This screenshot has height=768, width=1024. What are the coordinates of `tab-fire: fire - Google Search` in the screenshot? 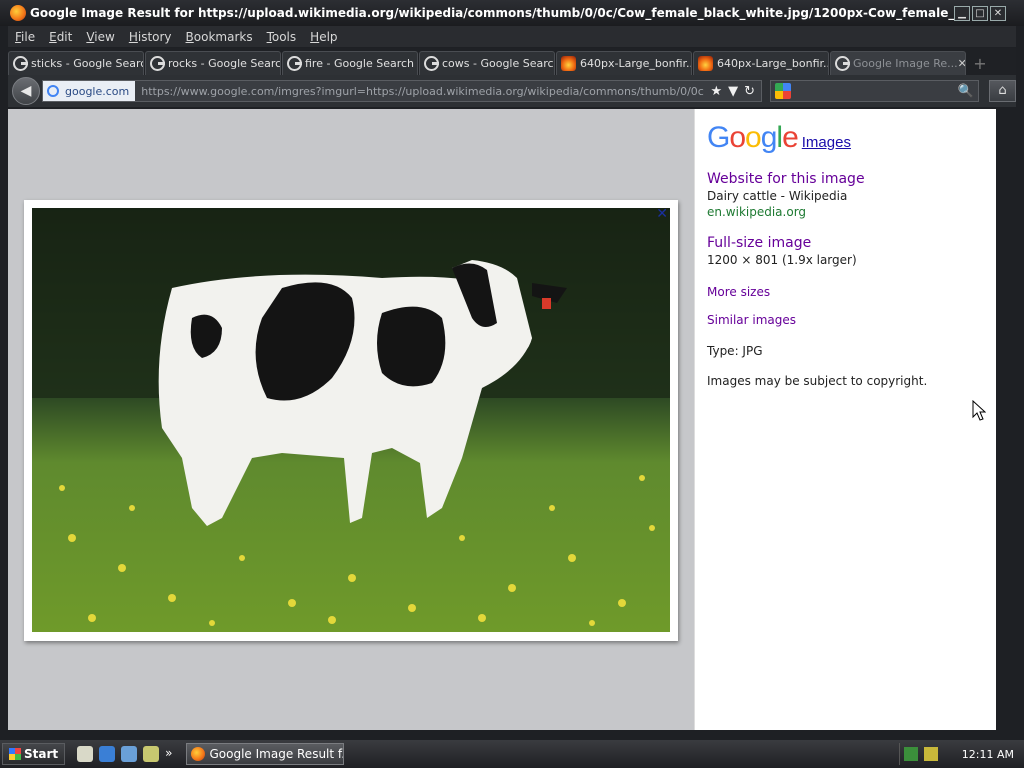 It's located at (350, 63).